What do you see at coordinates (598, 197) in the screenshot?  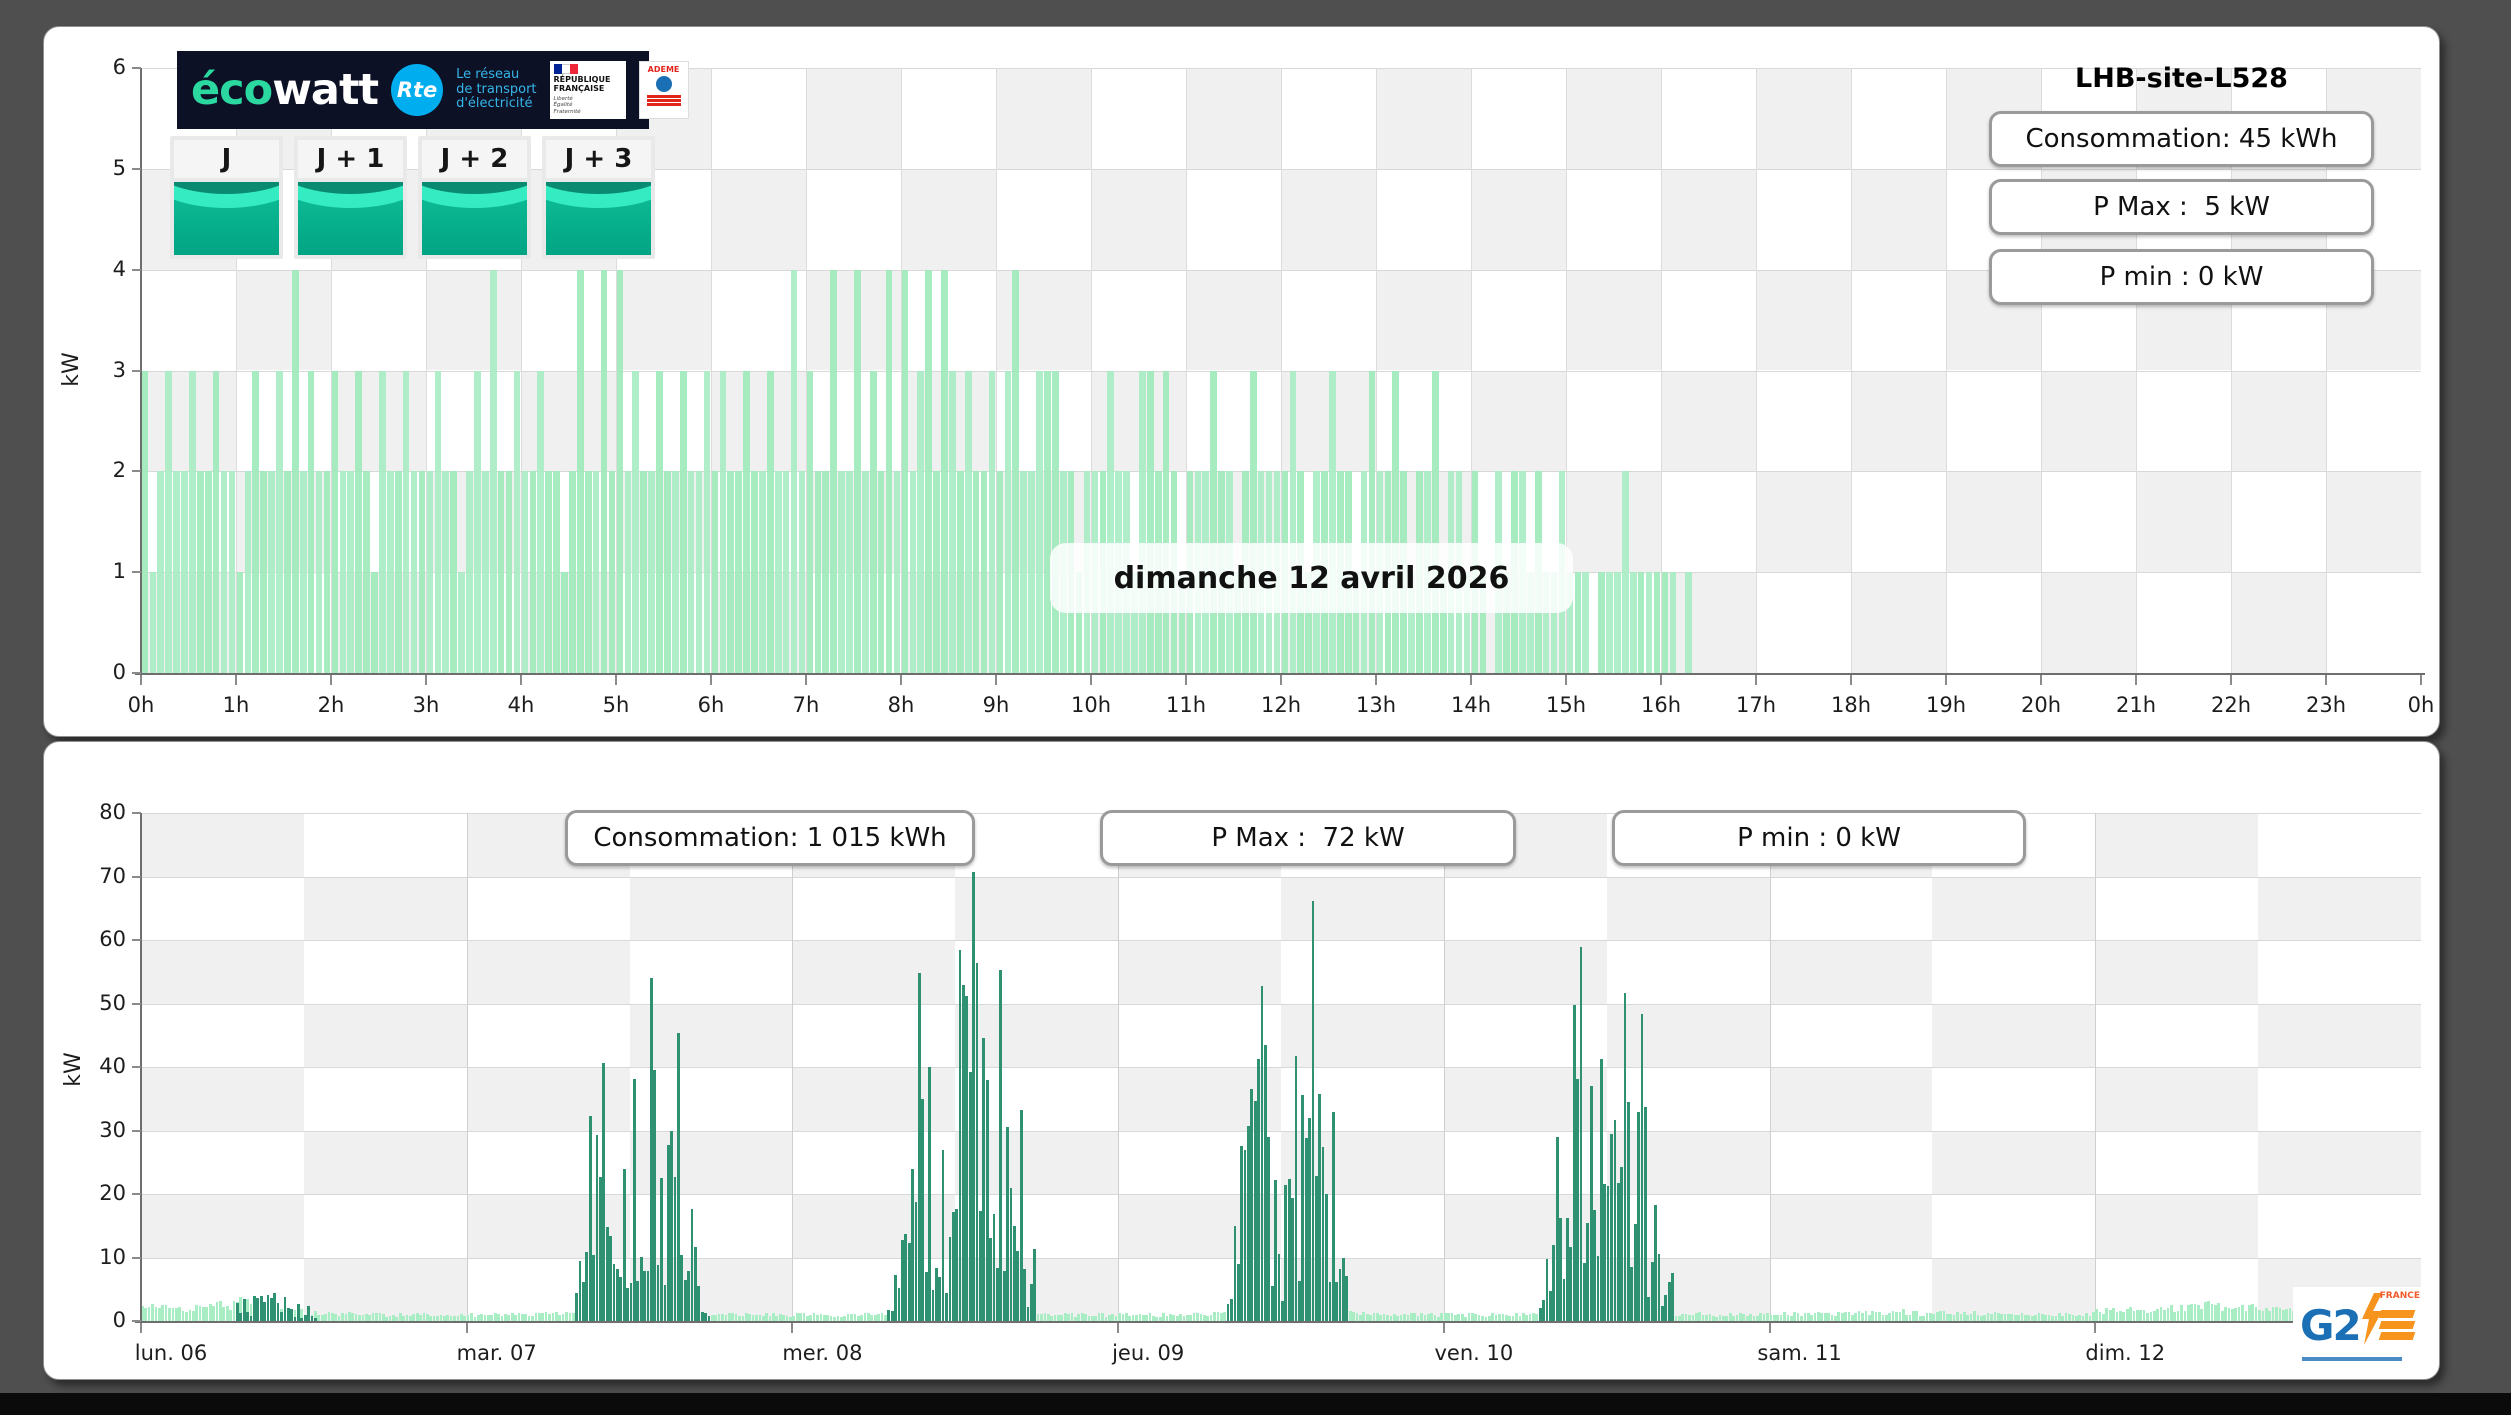 I see `forecast-tile-j3: J + 3` at bounding box center [598, 197].